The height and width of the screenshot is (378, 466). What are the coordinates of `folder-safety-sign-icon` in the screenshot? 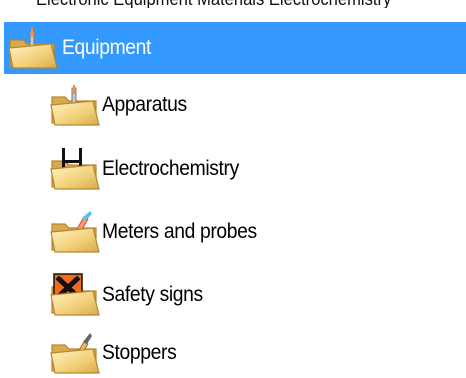 It's located at (75, 294).